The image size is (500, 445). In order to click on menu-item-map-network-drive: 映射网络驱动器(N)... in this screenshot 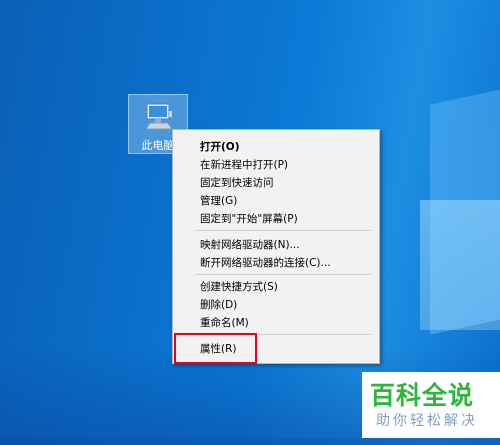, I will do `click(250, 244)`.